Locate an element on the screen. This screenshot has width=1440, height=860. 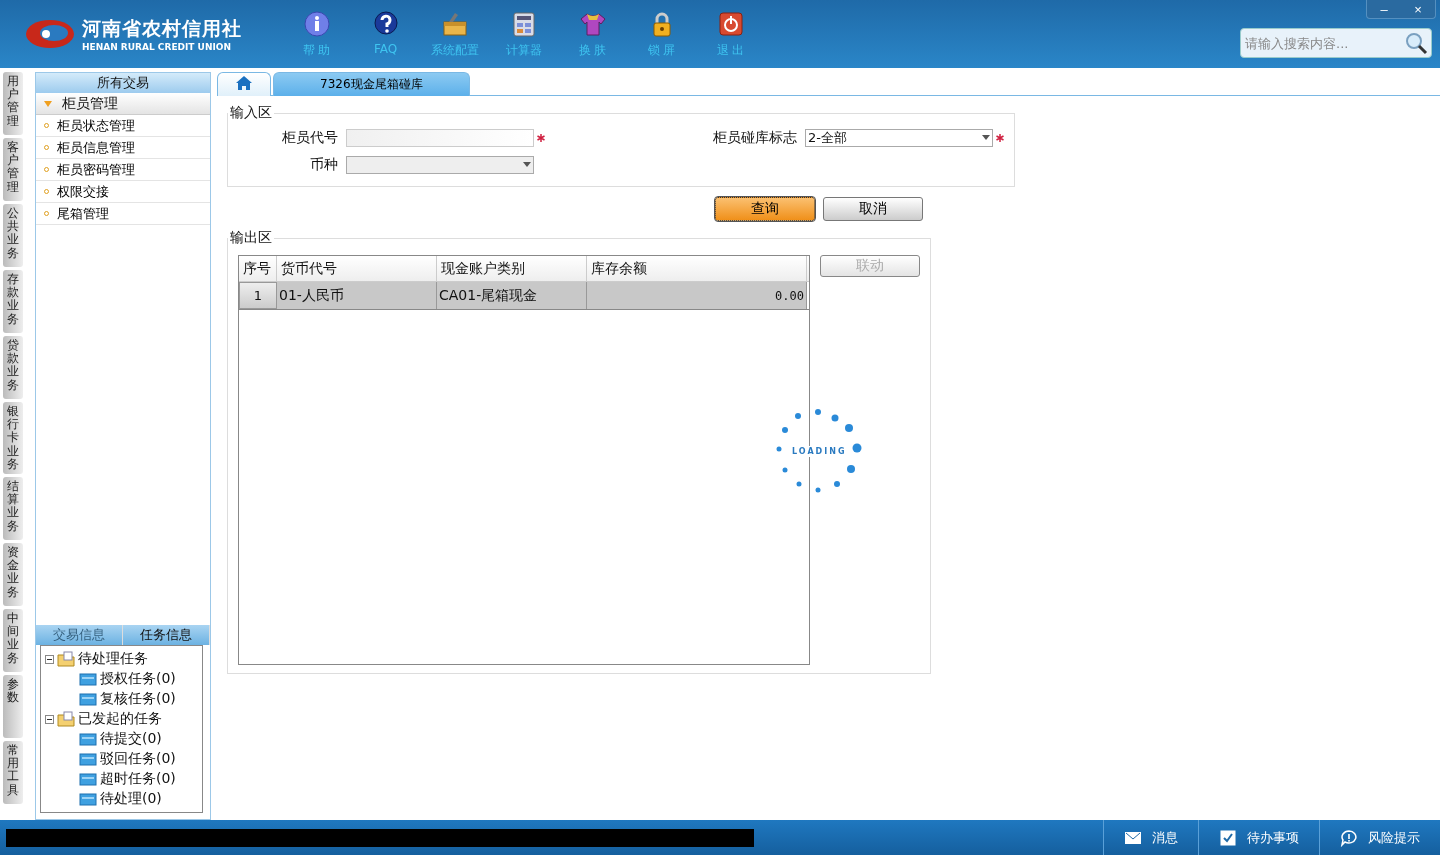
side-tab: 贷款业务 is located at coordinates (13, 367).